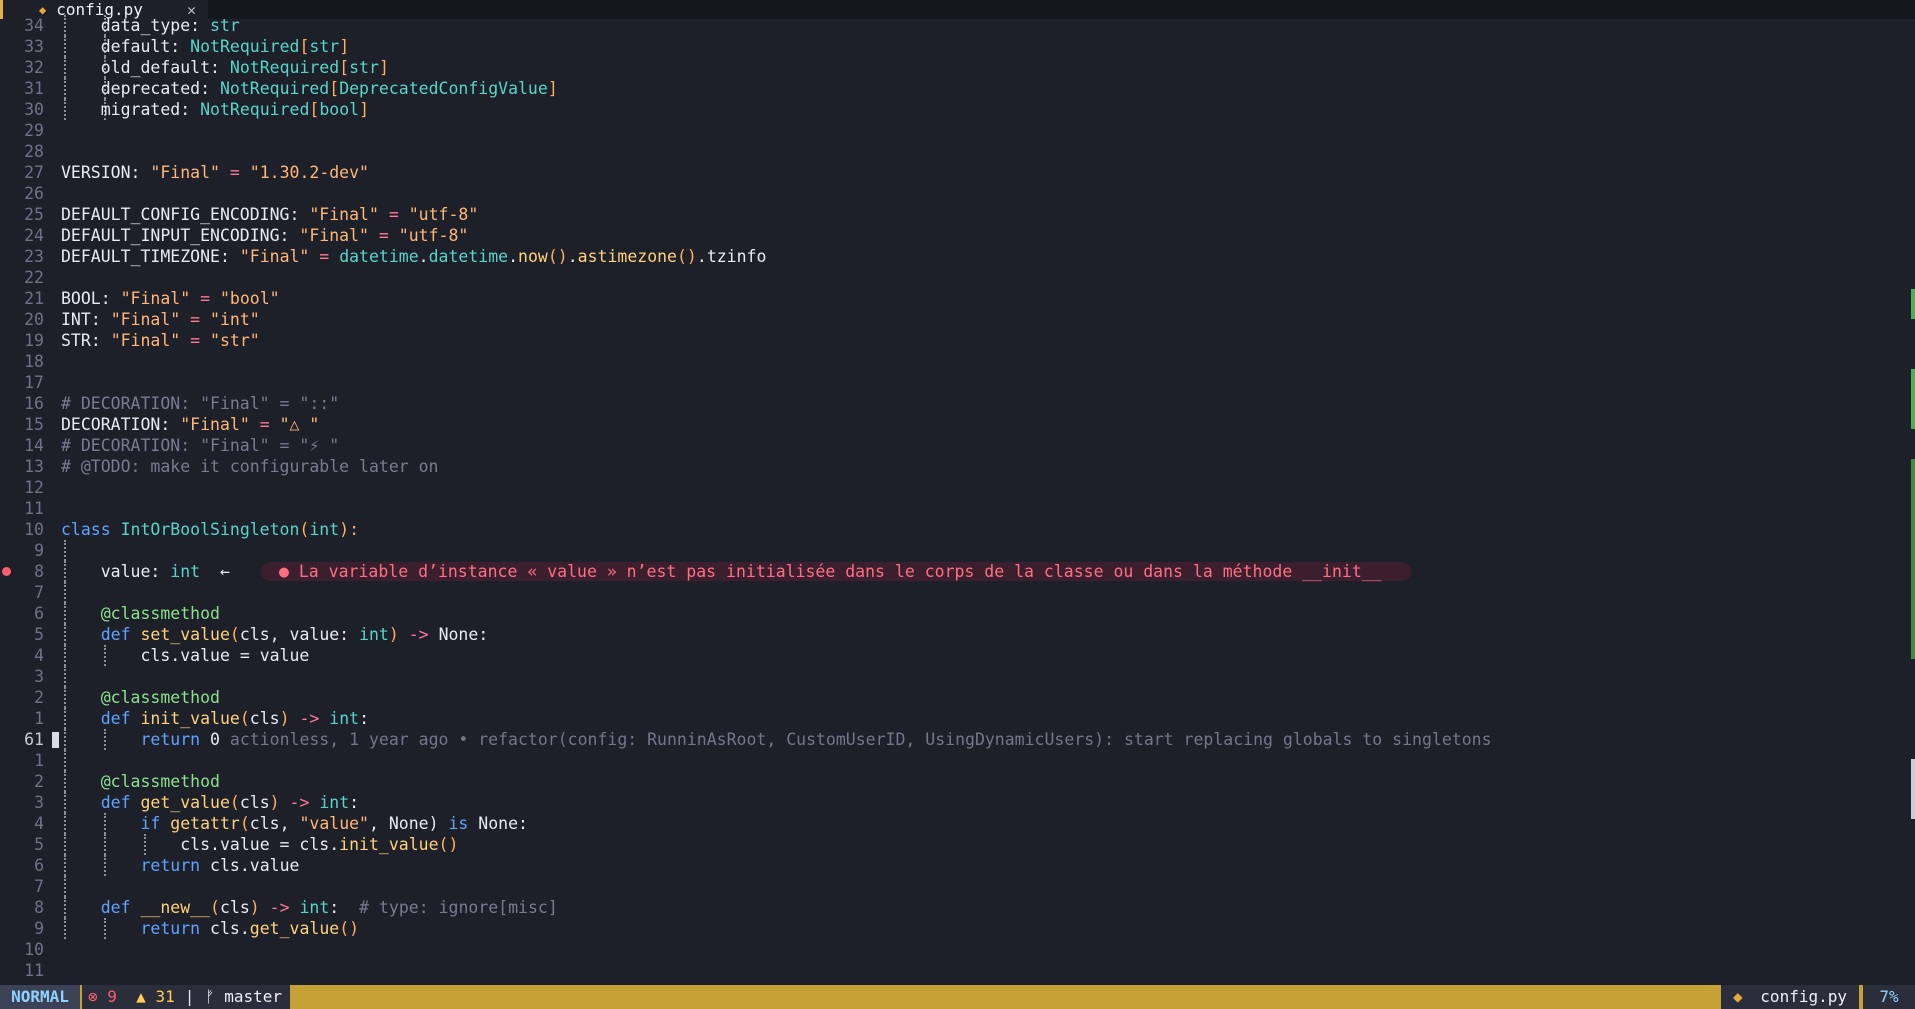 This screenshot has width=1915, height=1009. Describe the element at coordinates (957, 655) in the screenshot. I see `code-line: 4 cls.value = value` at that location.